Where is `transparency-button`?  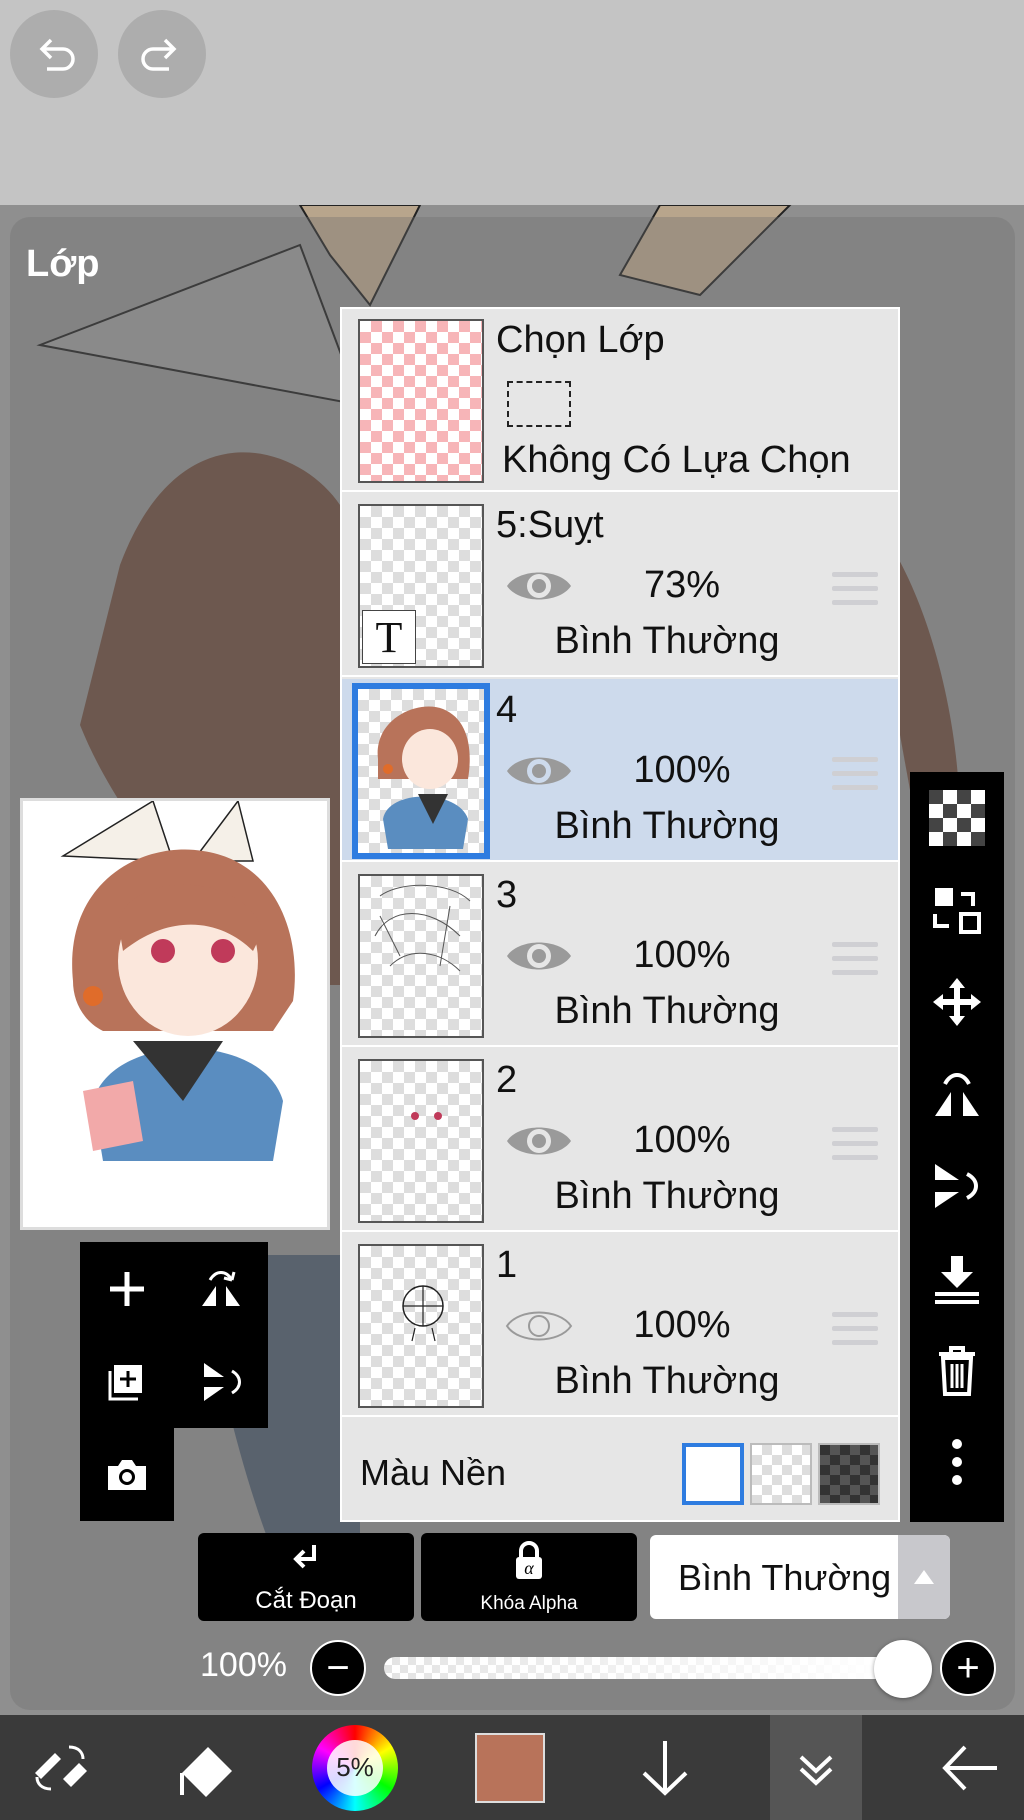 transparency-button is located at coordinates (957, 818).